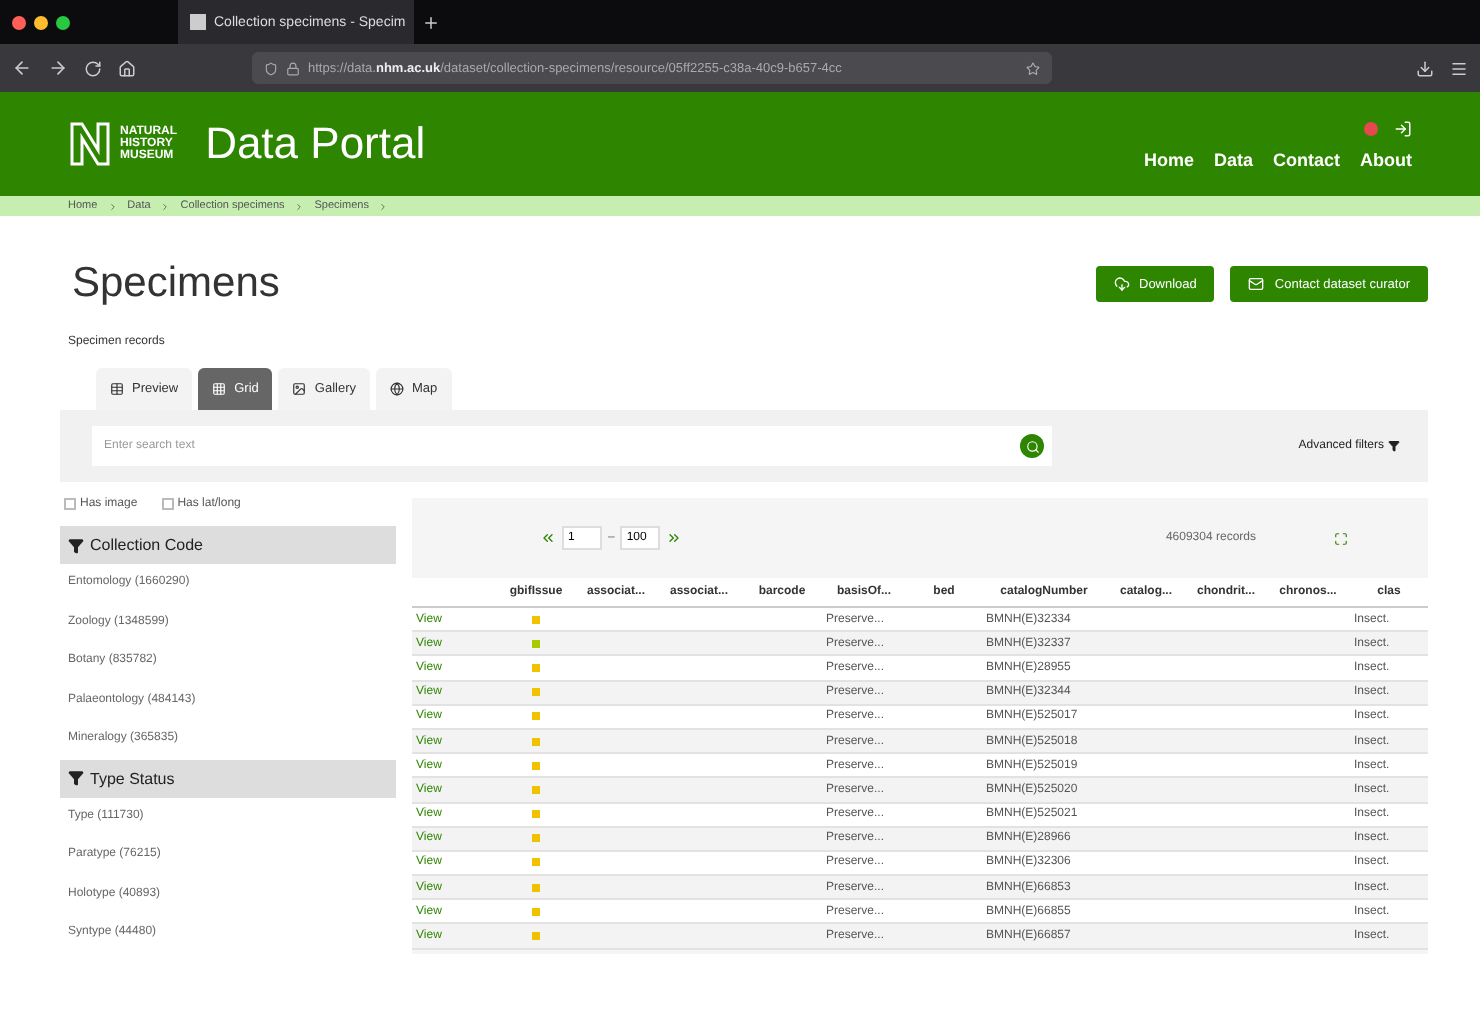  I want to click on minimize-window-button, so click(41, 22).